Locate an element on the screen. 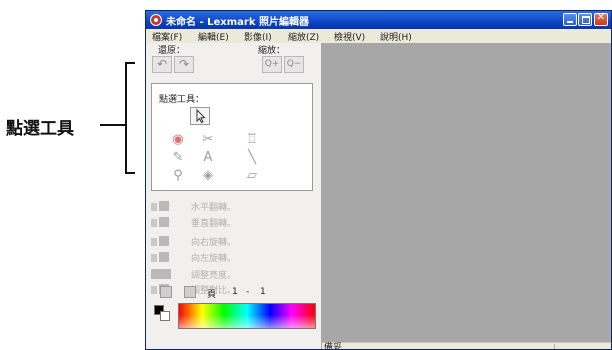 Image resolution: width=612 pixels, height=350 pixels. paint-bucket-icon: ◈ is located at coordinates (208, 175).